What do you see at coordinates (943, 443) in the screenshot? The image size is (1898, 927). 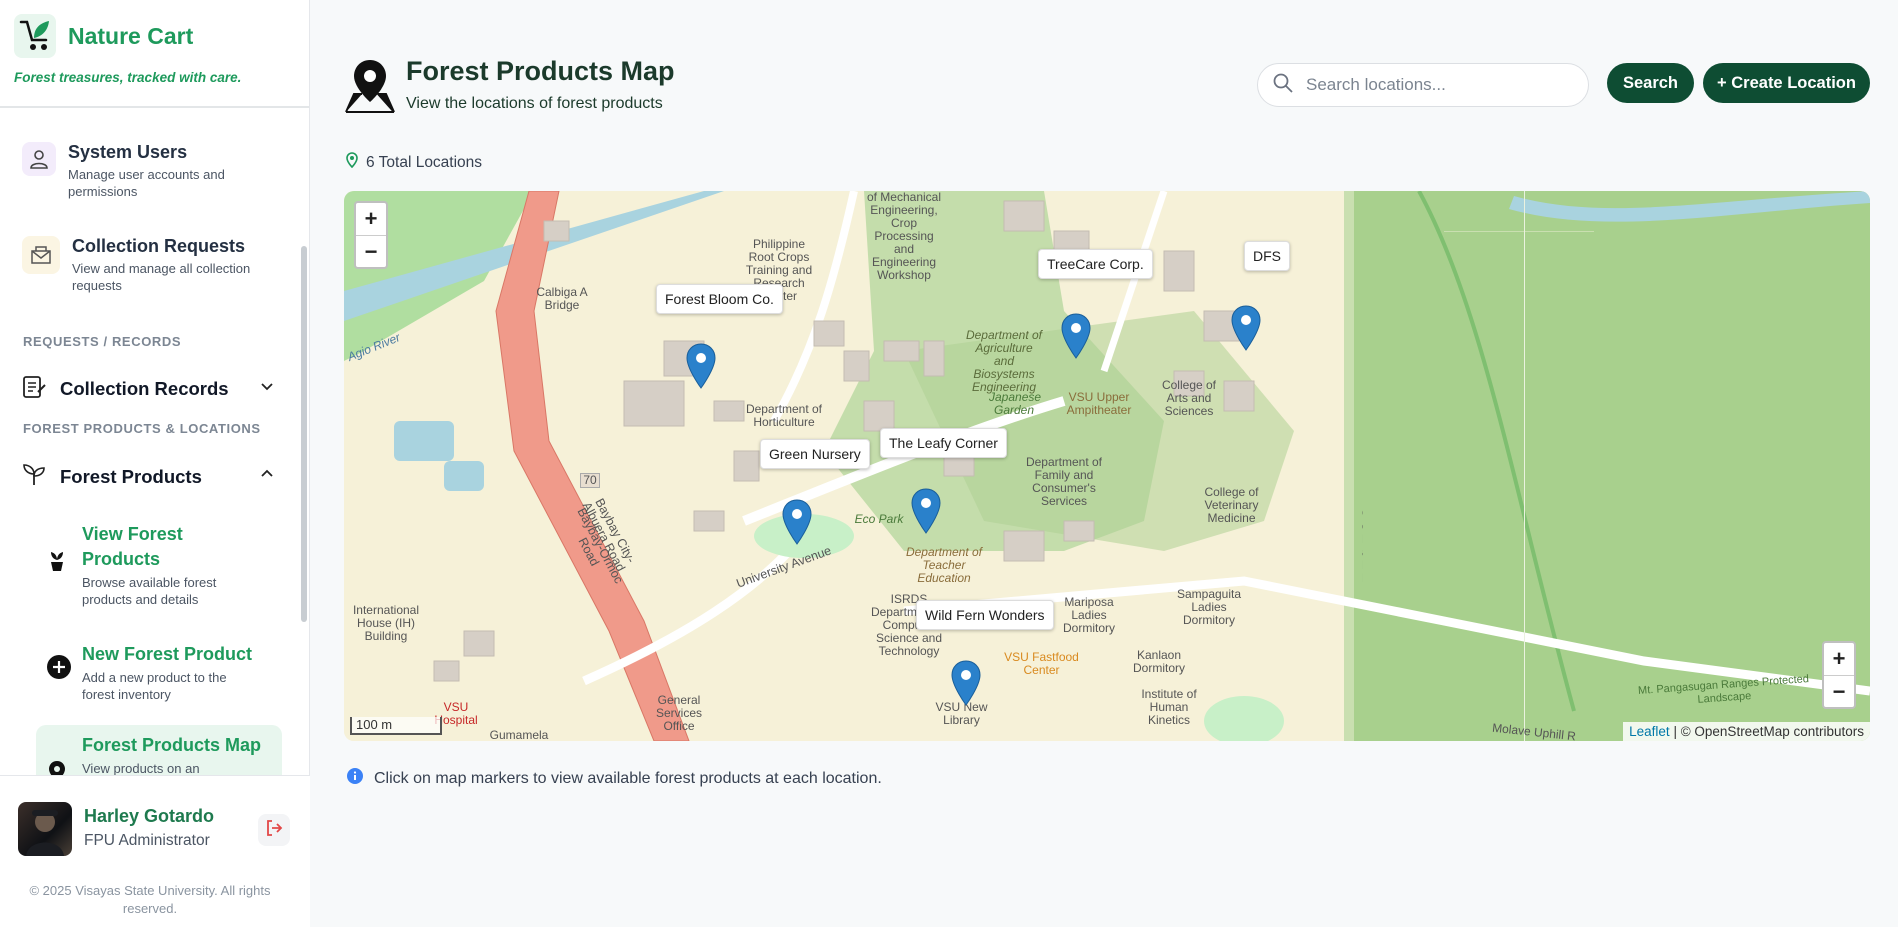 I see `marker-label-leafy-corner: The Leafy Corner` at bounding box center [943, 443].